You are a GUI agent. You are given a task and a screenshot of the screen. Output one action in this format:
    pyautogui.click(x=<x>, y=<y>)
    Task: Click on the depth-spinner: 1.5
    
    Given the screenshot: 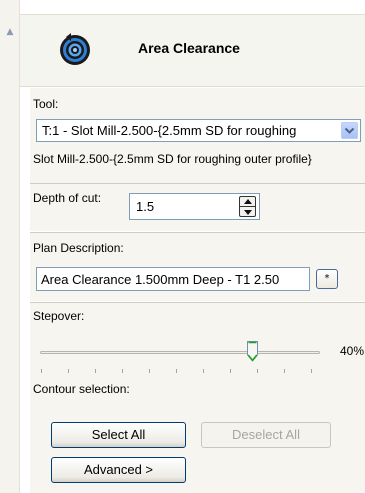 What is the action you would take?
    pyautogui.click(x=194, y=206)
    